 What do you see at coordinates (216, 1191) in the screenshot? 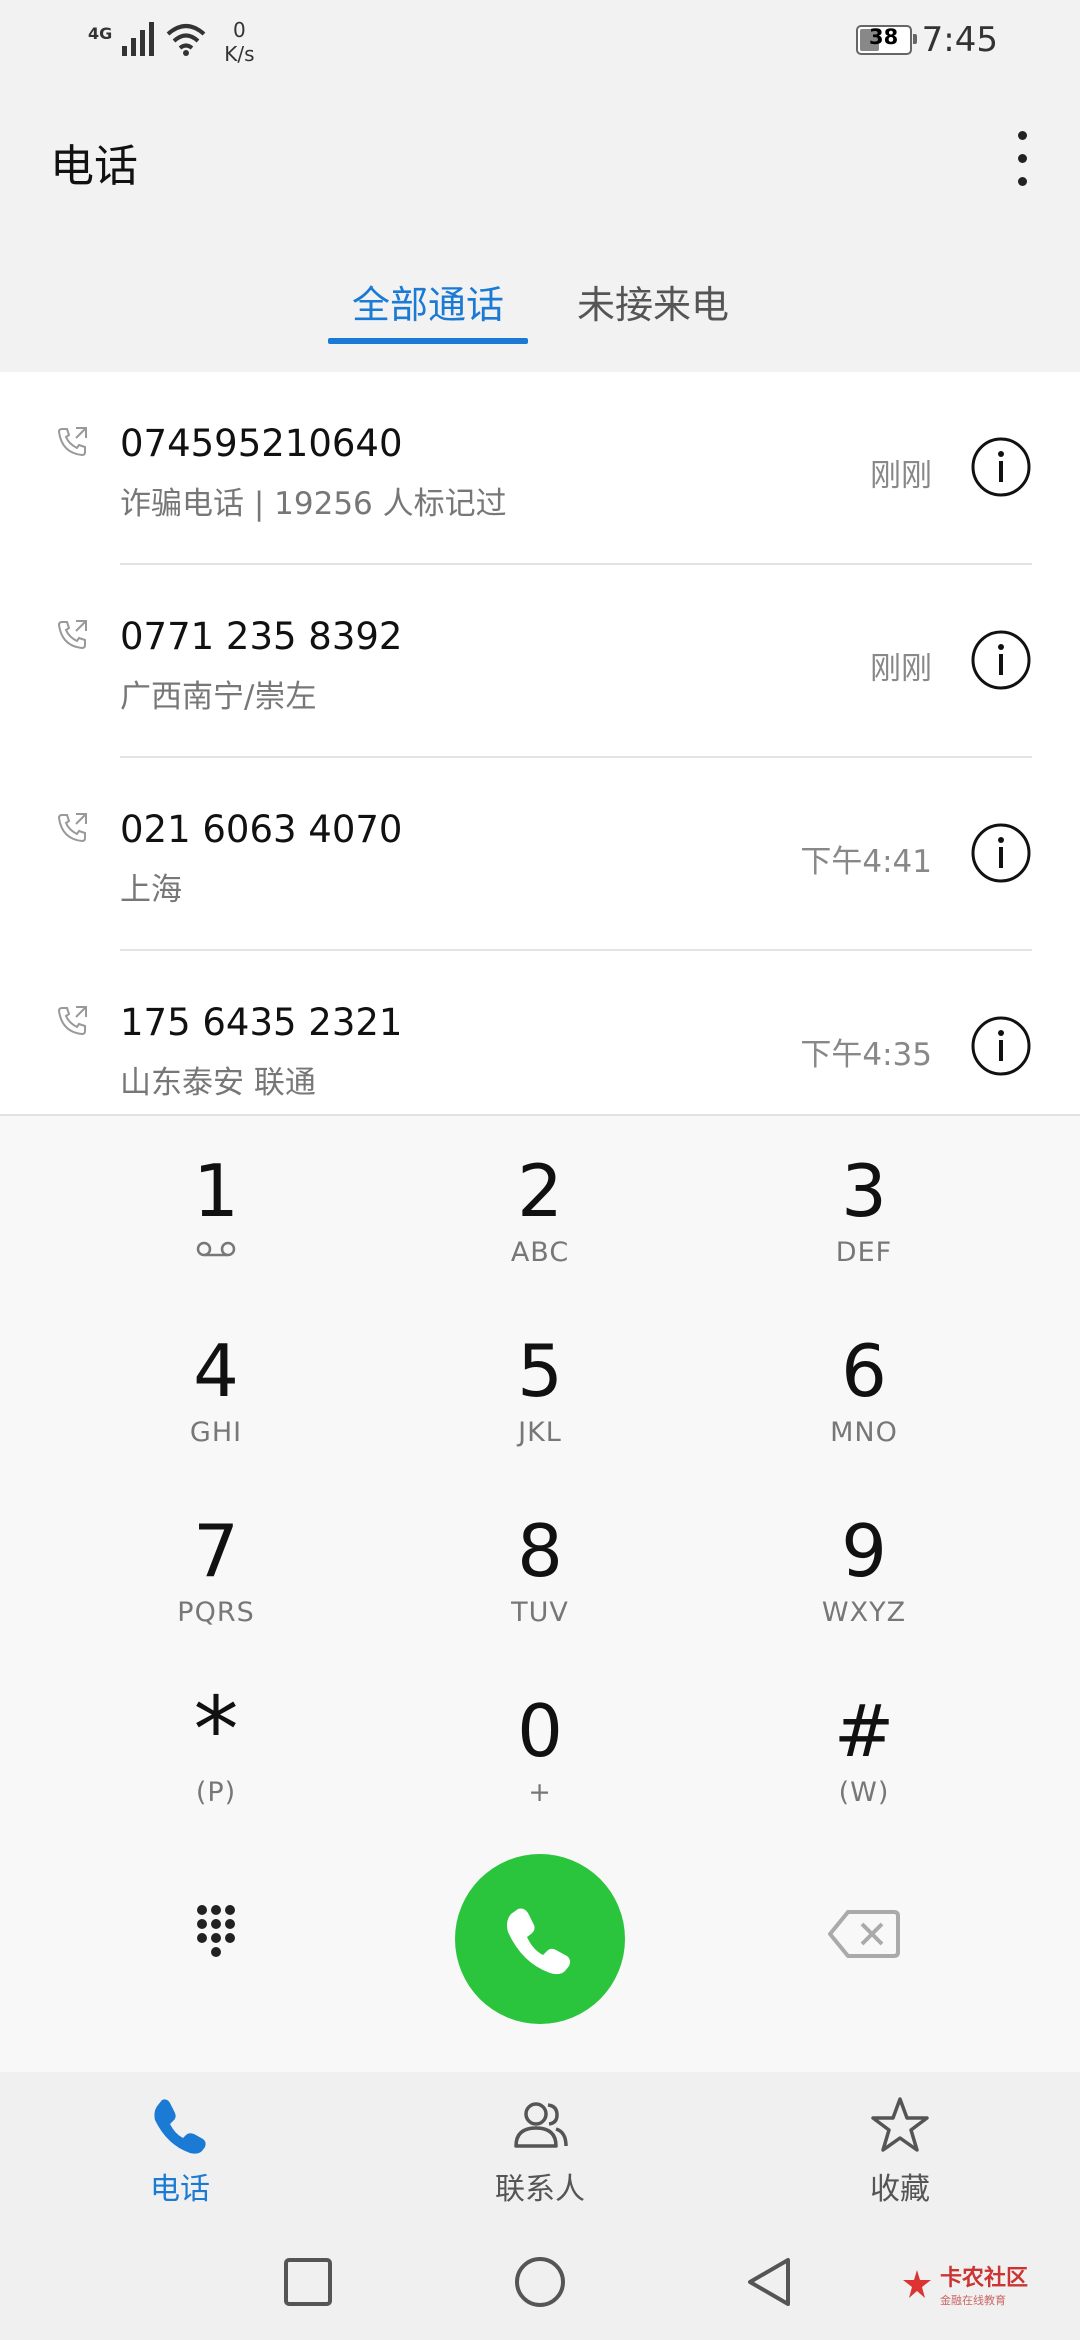
I see `key-digit: 1` at bounding box center [216, 1191].